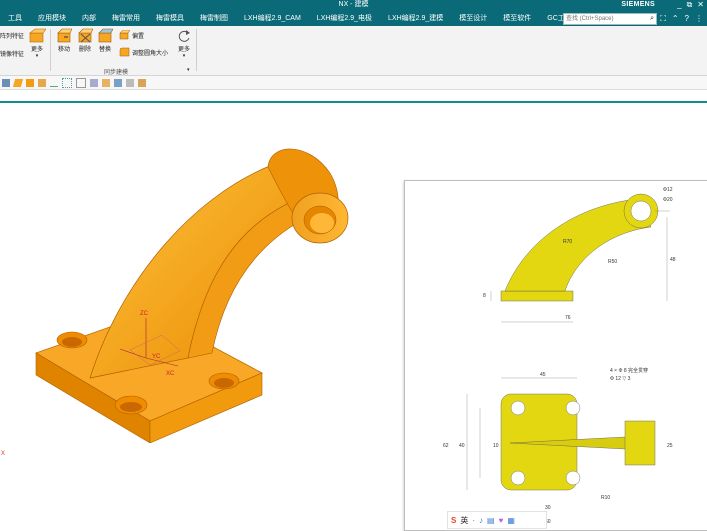 The image size is (707, 531). Describe the element at coordinates (496, 446) in the screenshot. I see `dim-top-5: 10` at that location.